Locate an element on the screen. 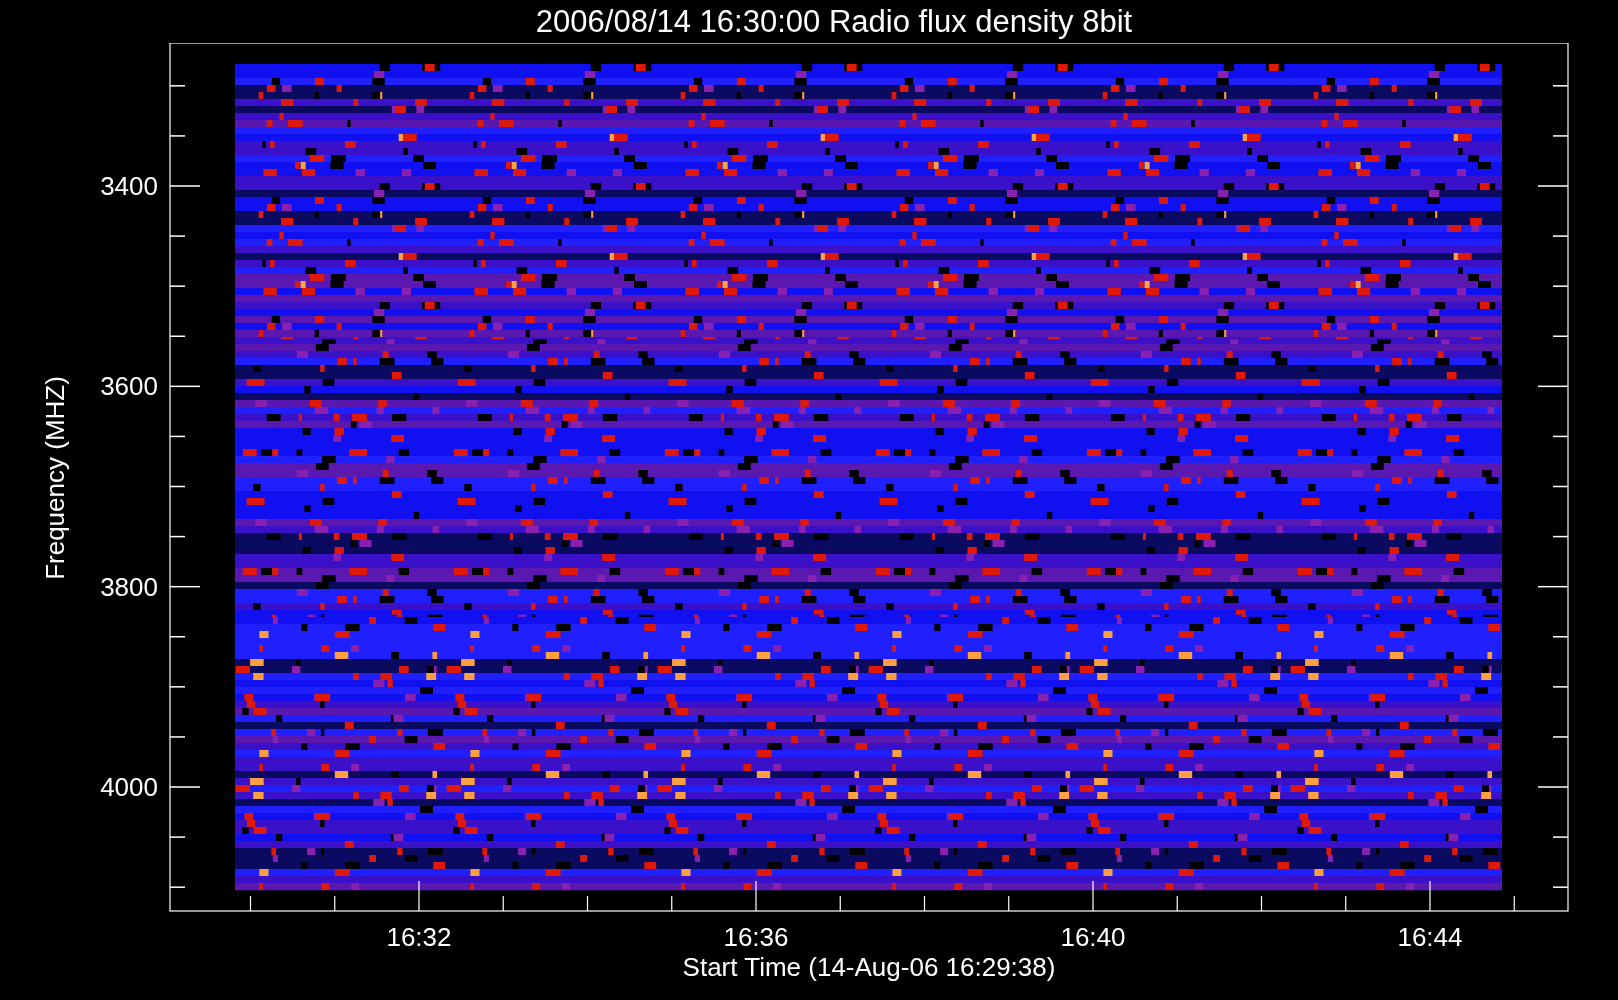 The image size is (1618, 1000). x-tick-label: 16:36 is located at coordinates (756, 937).